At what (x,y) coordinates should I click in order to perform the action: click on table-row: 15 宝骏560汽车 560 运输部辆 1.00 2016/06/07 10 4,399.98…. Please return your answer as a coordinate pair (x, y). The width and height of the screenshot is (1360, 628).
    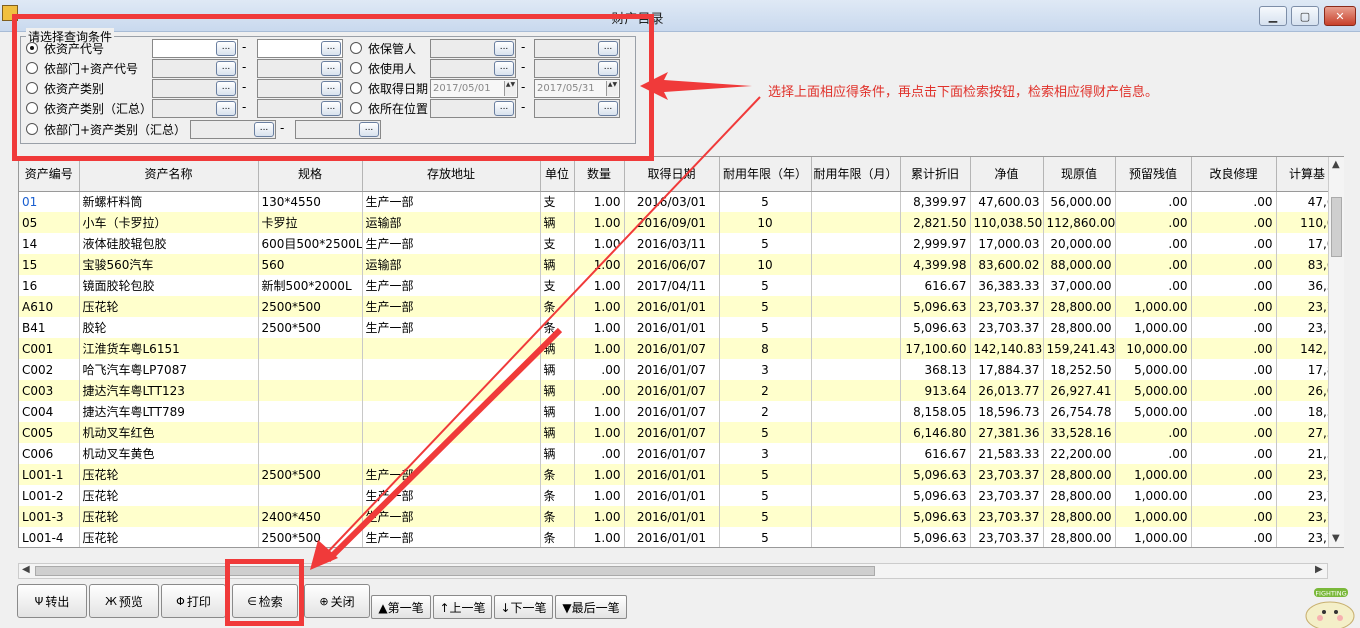
    Looking at the image, I should click on (679, 264).